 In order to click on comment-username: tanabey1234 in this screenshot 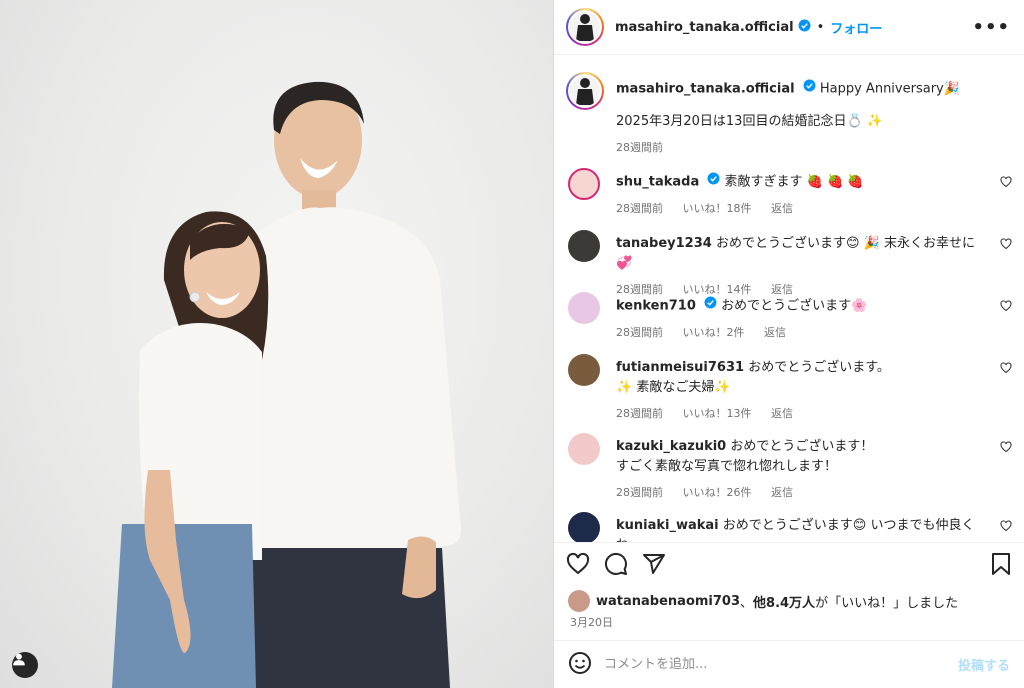, I will do `click(664, 243)`.